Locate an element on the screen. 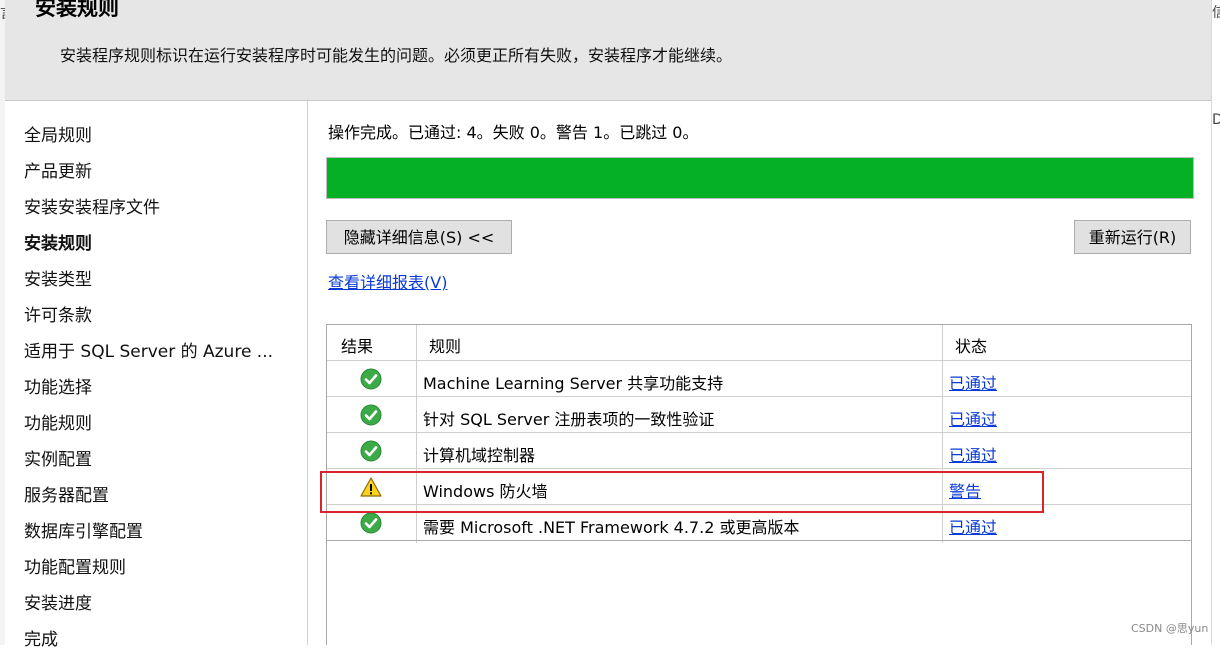 This screenshot has width=1220, height=650. progress-bar-fill is located at coordinates (760, 178).